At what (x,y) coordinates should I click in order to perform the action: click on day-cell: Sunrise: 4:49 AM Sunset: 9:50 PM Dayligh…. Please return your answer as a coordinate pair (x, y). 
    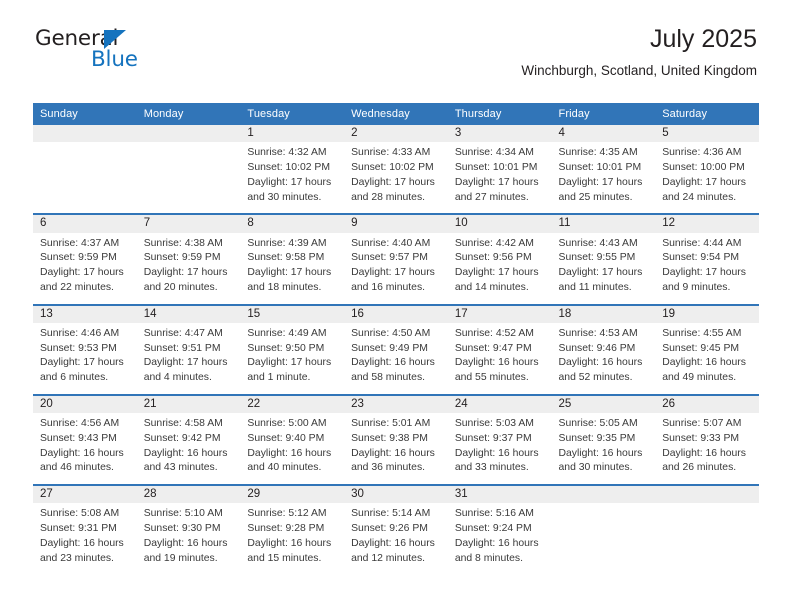
    Looking at the image, I should click on (292, 358).